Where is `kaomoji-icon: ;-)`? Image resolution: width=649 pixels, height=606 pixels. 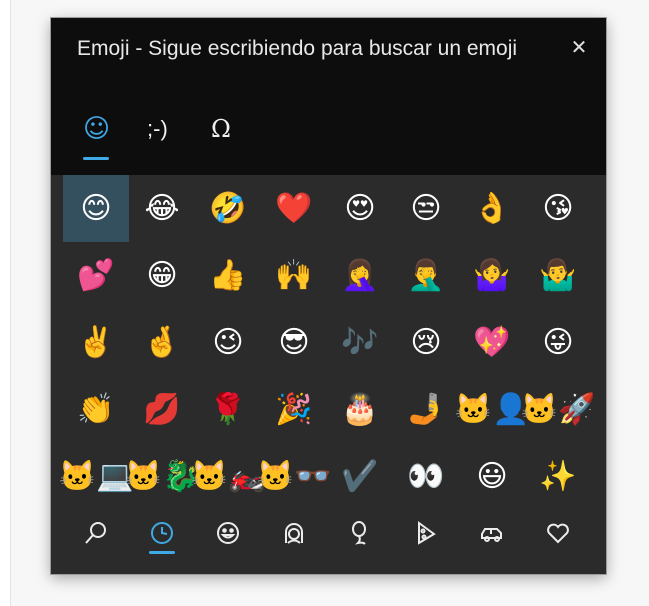 kaomoji-icon: ;-) is located at coordinates (157, 128).